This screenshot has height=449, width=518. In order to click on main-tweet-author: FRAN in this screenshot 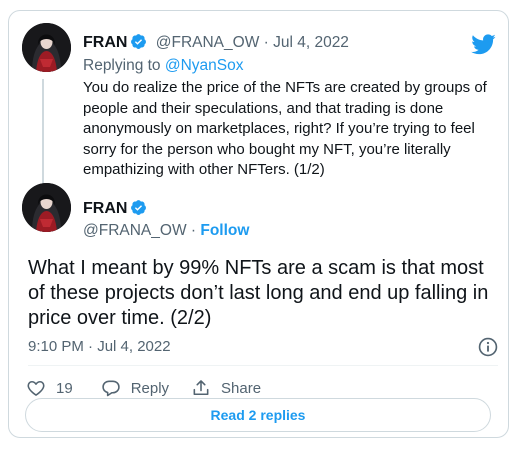, I will do `click(115, 210)`.